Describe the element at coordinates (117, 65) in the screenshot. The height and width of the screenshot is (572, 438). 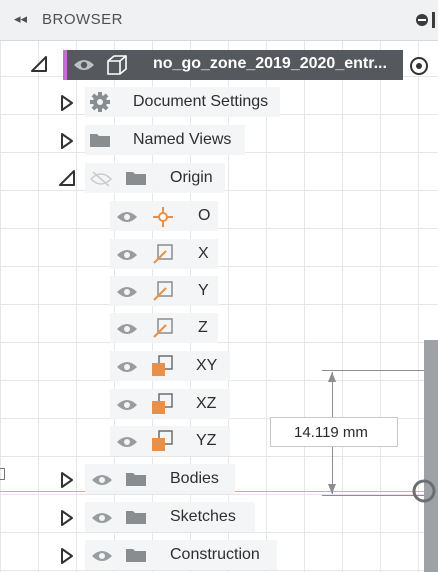
I see `component-box-icon` at that location.